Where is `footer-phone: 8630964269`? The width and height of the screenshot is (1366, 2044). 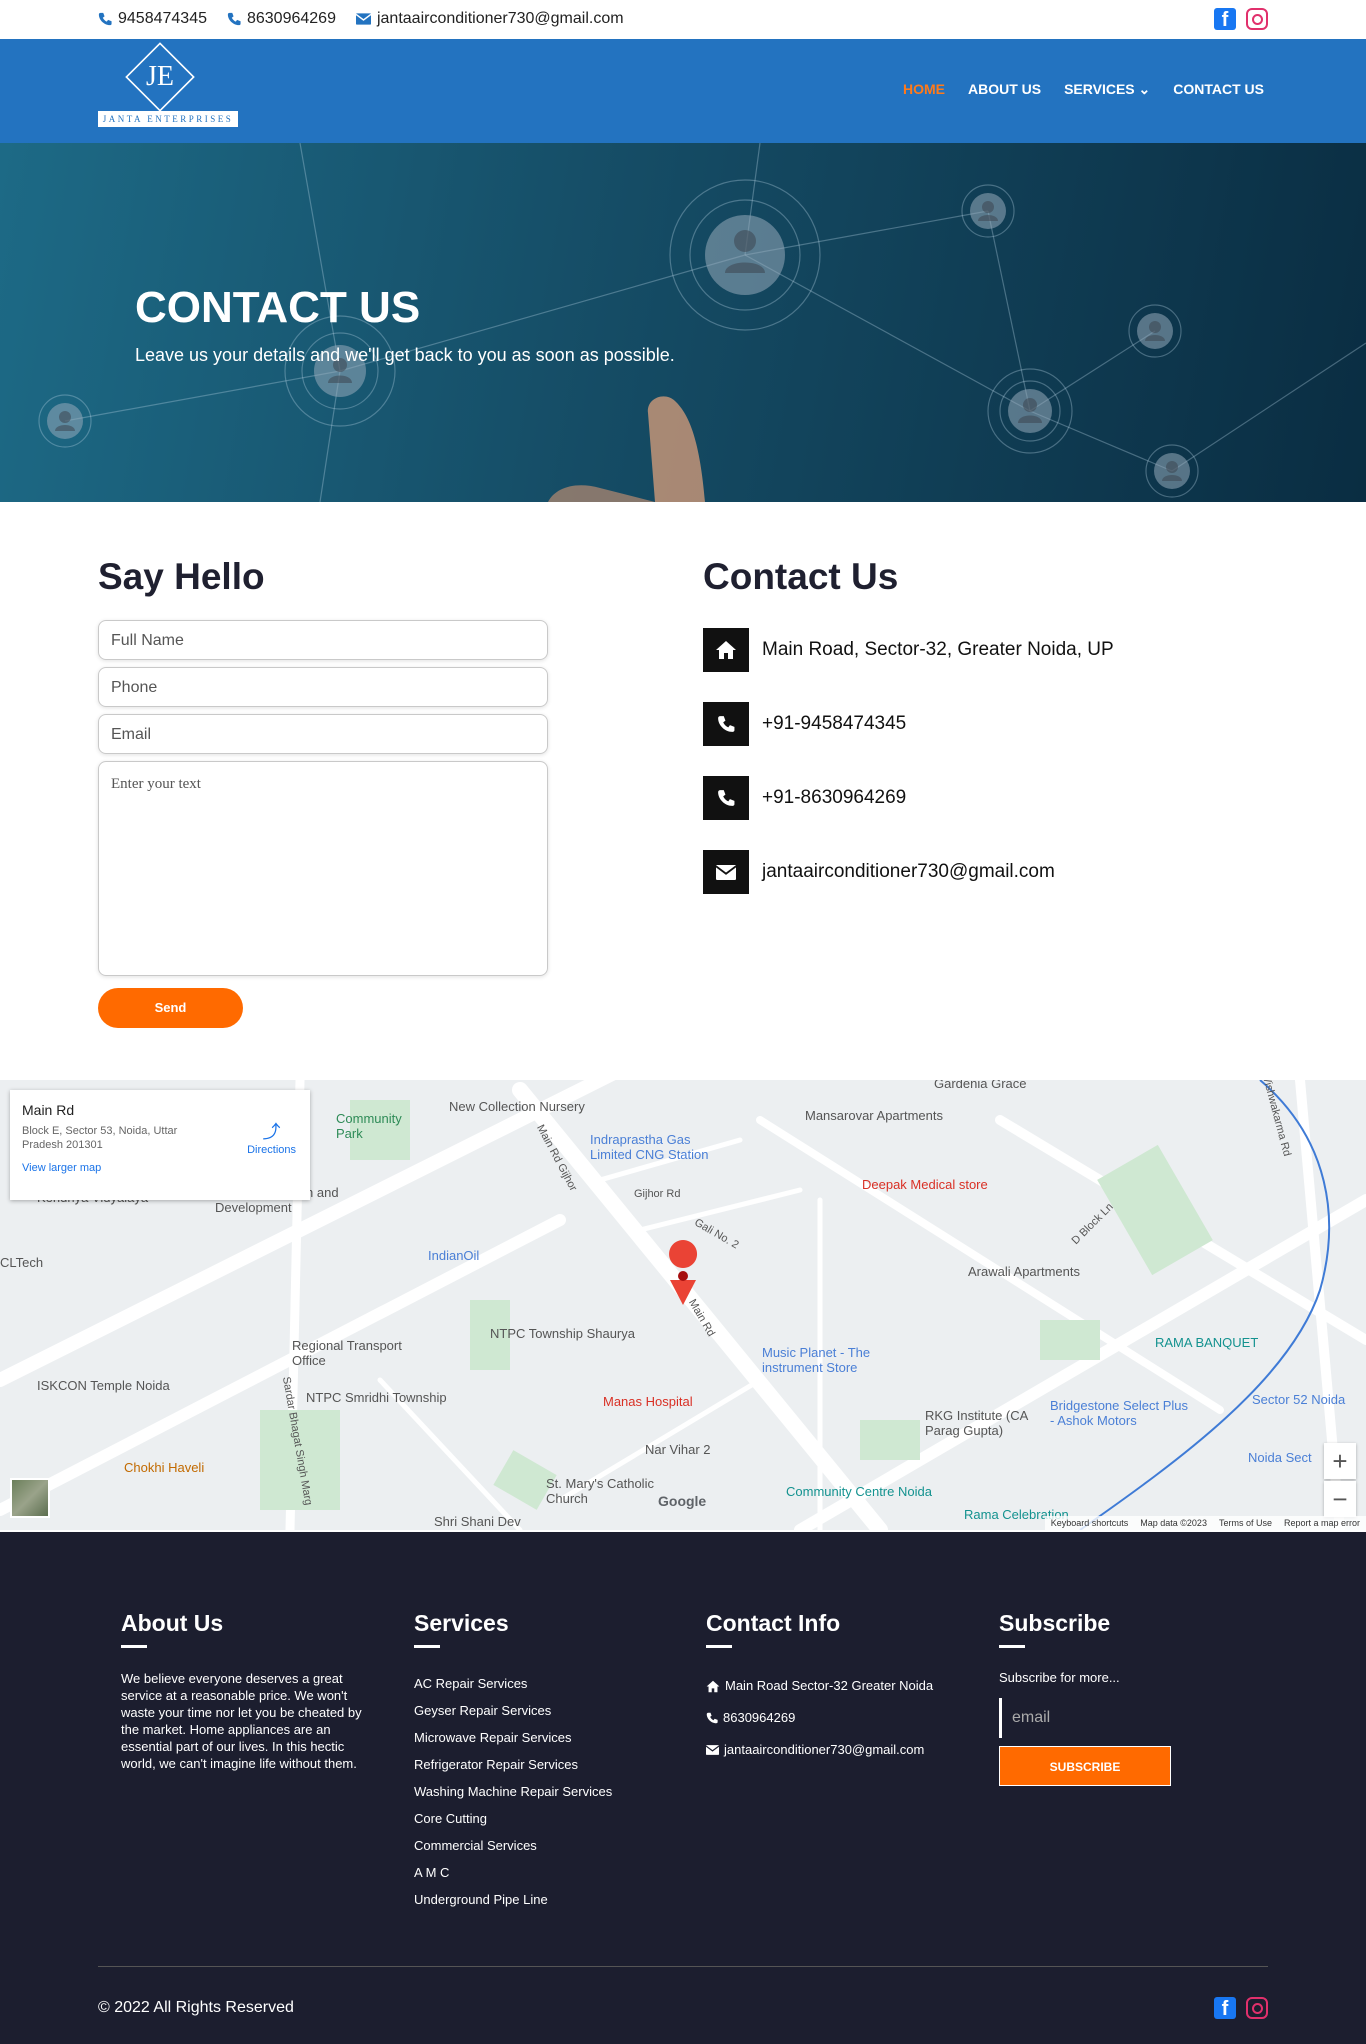
footer-phone: 8630964269 is located at coordinates (819, 1718).